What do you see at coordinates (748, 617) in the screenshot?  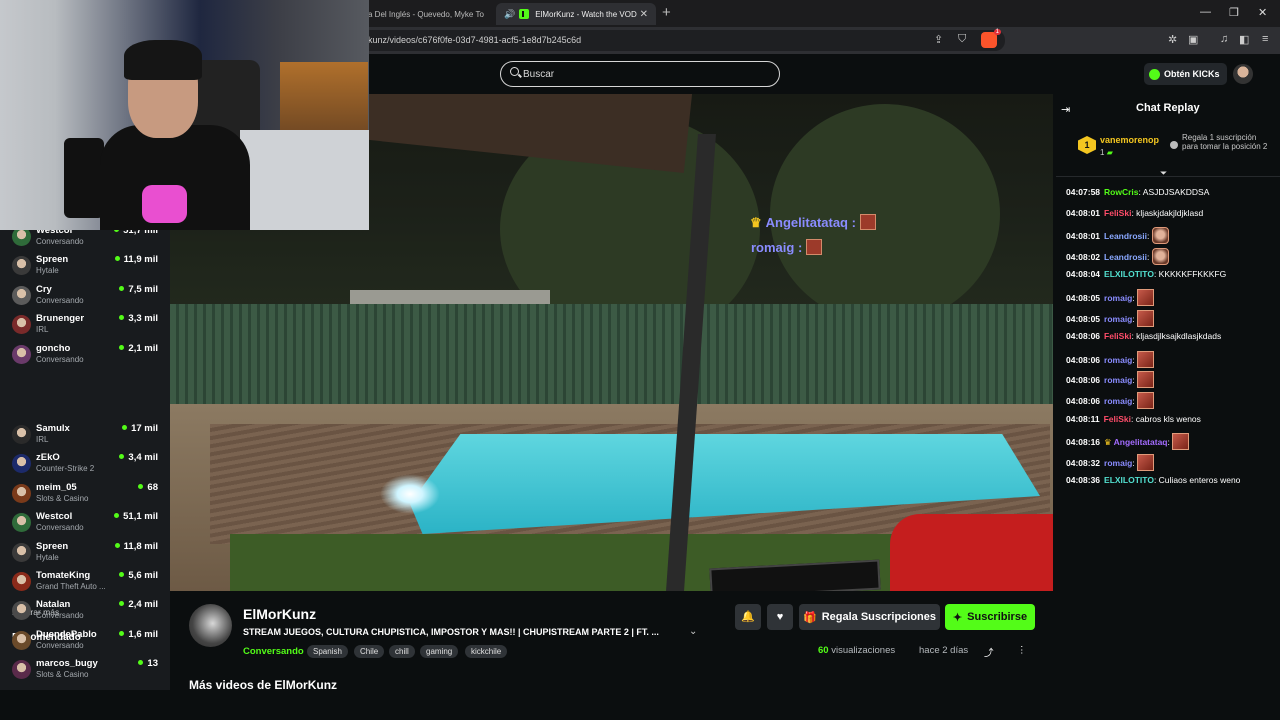 I see `notification-button: 🔔` at bounding box center [748, 617].